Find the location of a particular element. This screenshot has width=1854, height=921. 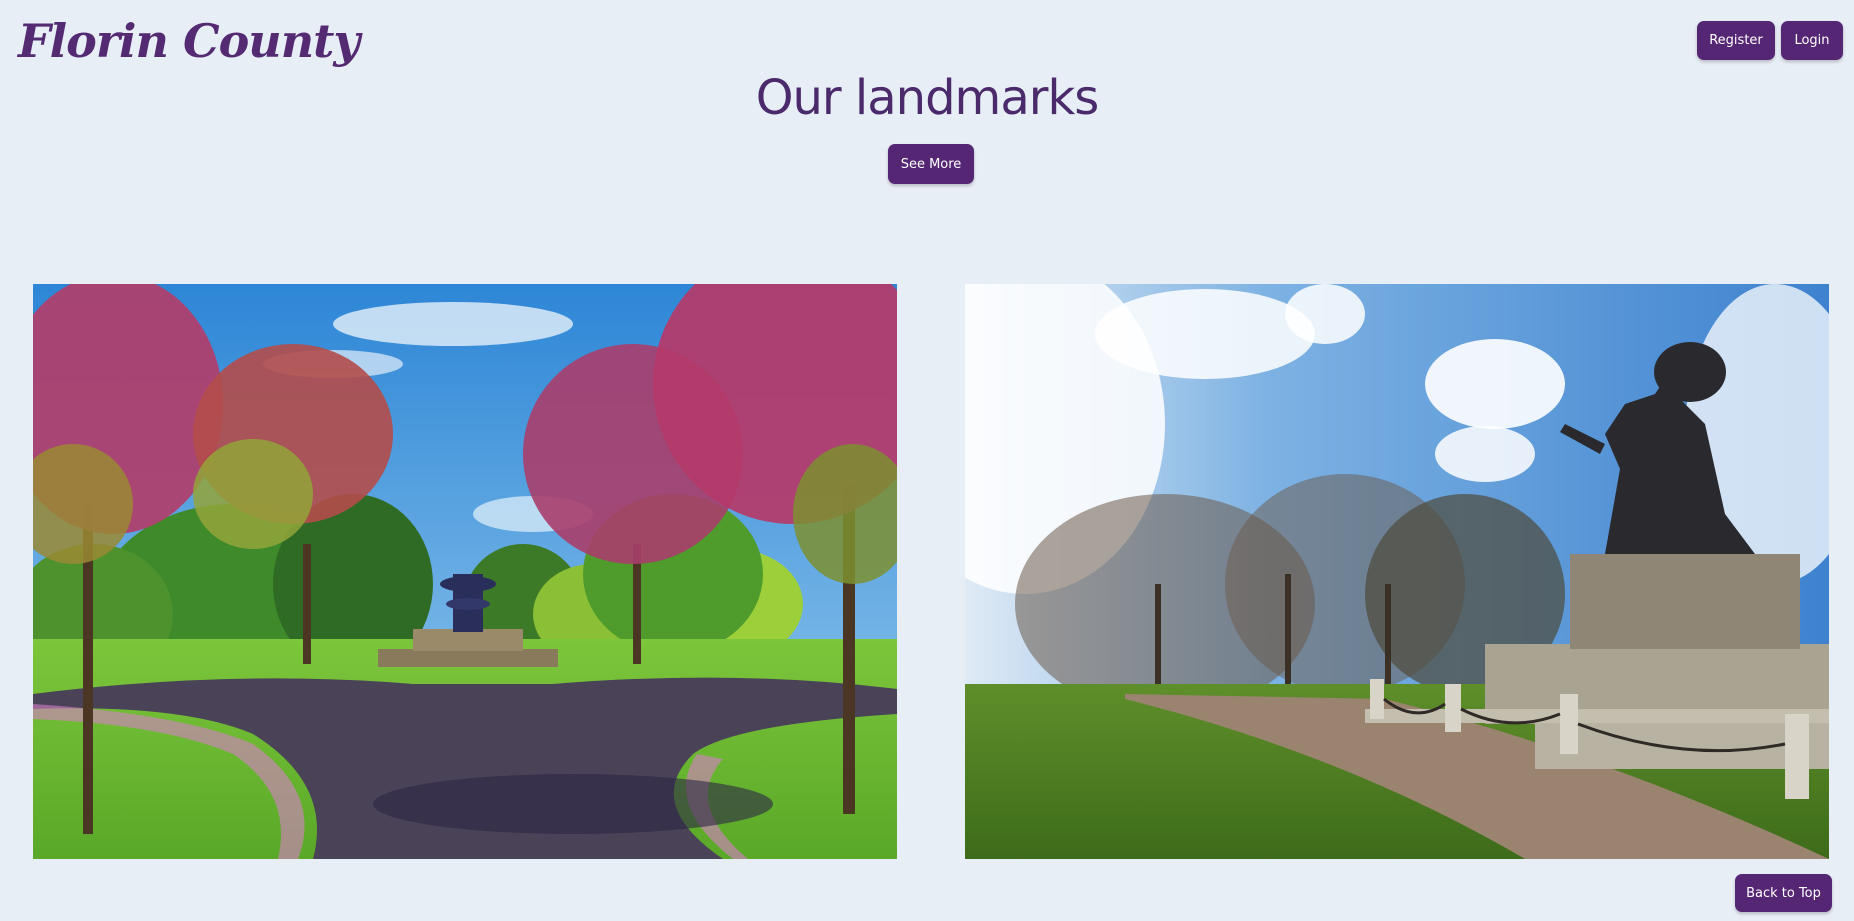

login-button: Login is located at coordinates (1812, 40).